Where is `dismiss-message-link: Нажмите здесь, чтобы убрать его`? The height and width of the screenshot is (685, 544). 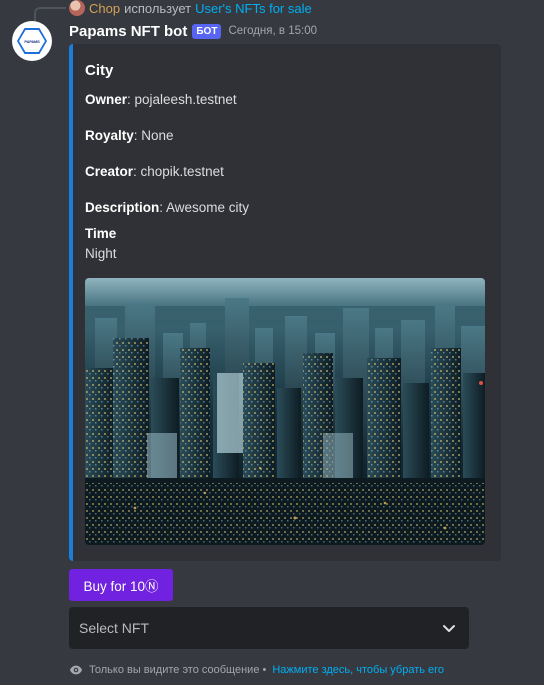
dismiss-message-link: Нажмите здесь, чтобы убрать его is located at coordinates (358, 670).